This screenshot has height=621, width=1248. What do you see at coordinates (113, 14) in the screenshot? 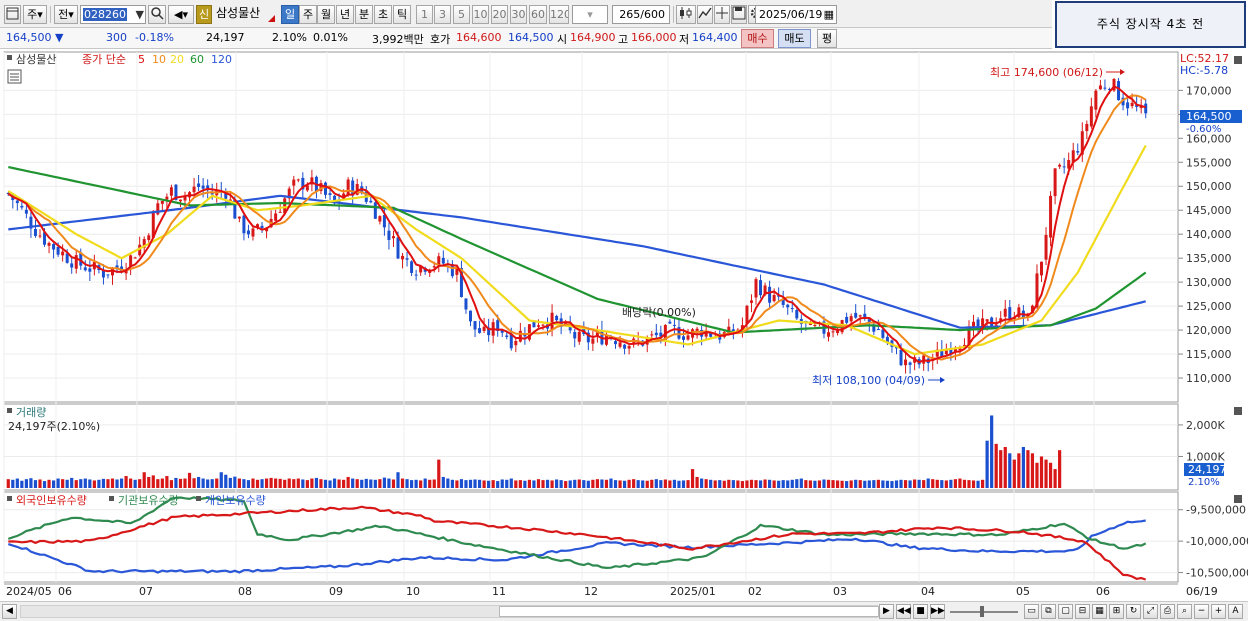
I see `stock-code-input: 028260 ▼` at bounding box center [113, 14].